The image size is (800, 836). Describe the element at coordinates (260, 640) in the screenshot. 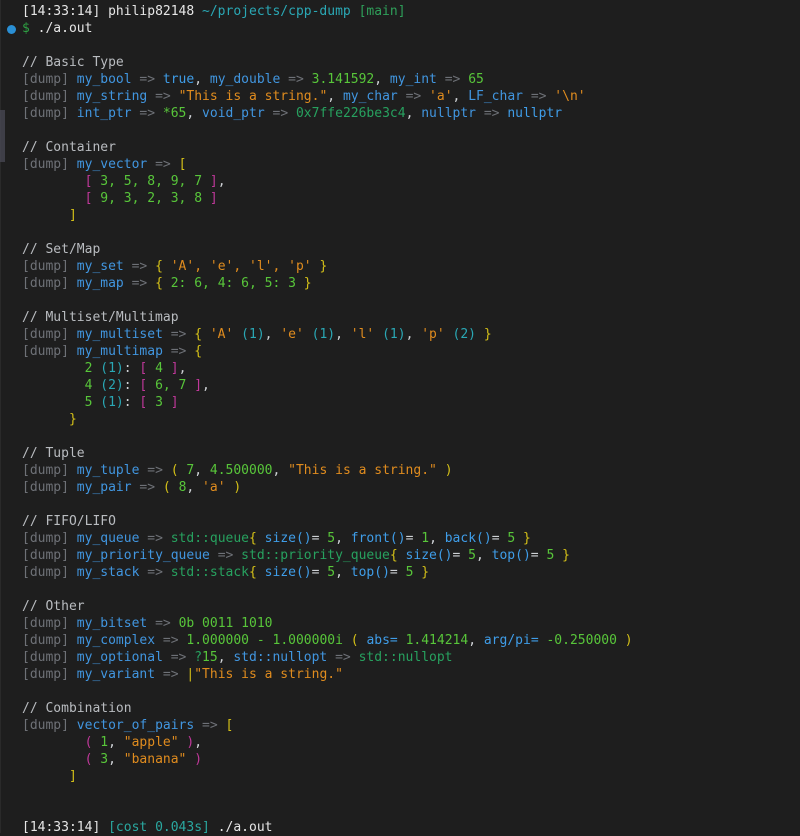

I see `complex-operator: -` at that location.